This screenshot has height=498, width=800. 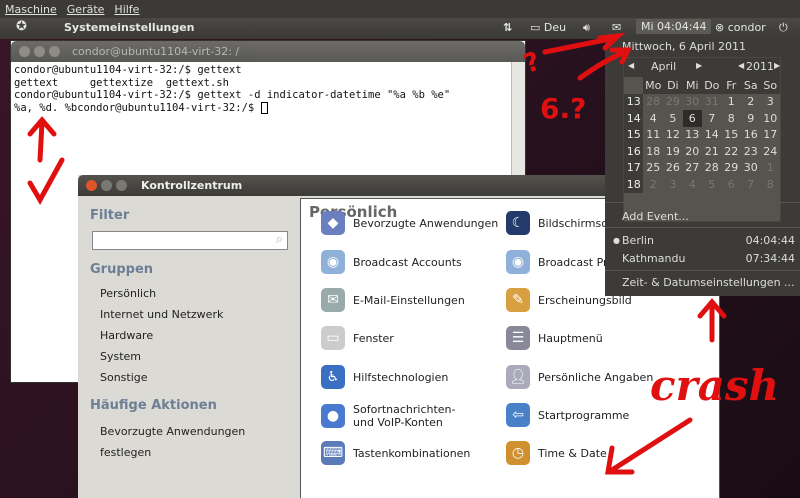 What do you see at coordinates (605, 64) in the screenshot?
I see `arrow-to-date` at bounding box center [605, 64].